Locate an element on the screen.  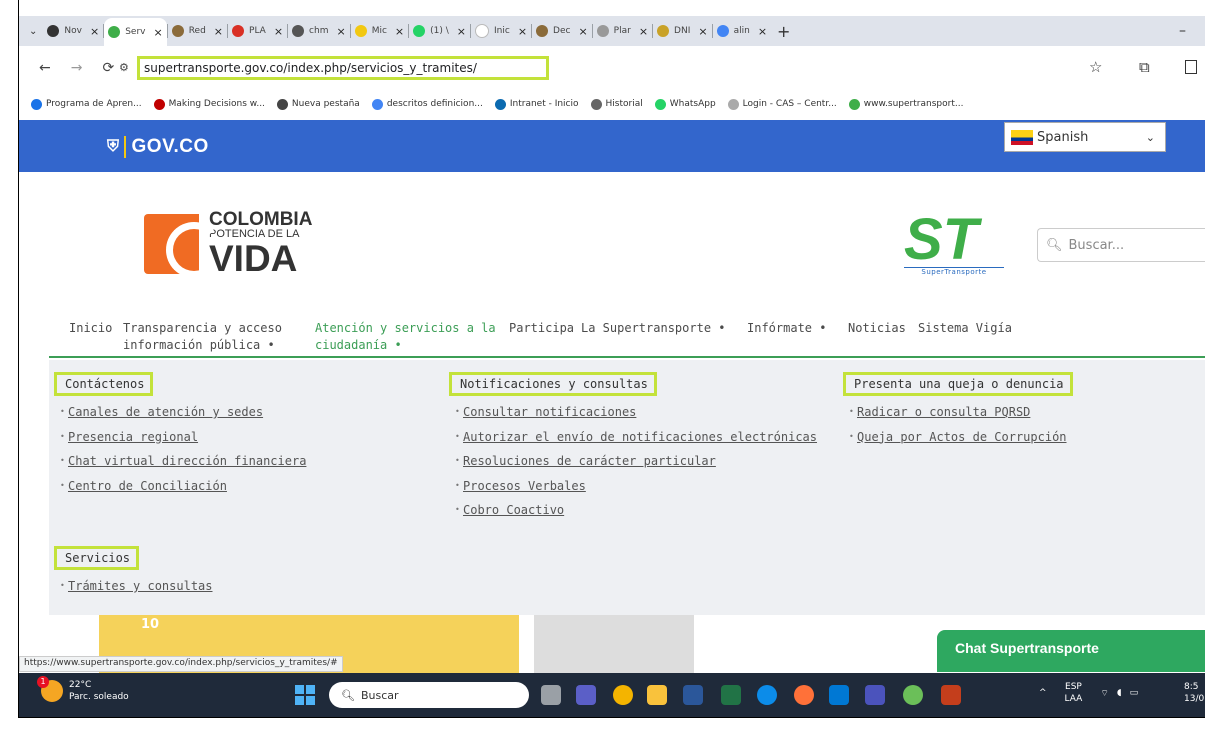
menu-link: Resoluciones de carácter particular is located at coordinates (633, 461).